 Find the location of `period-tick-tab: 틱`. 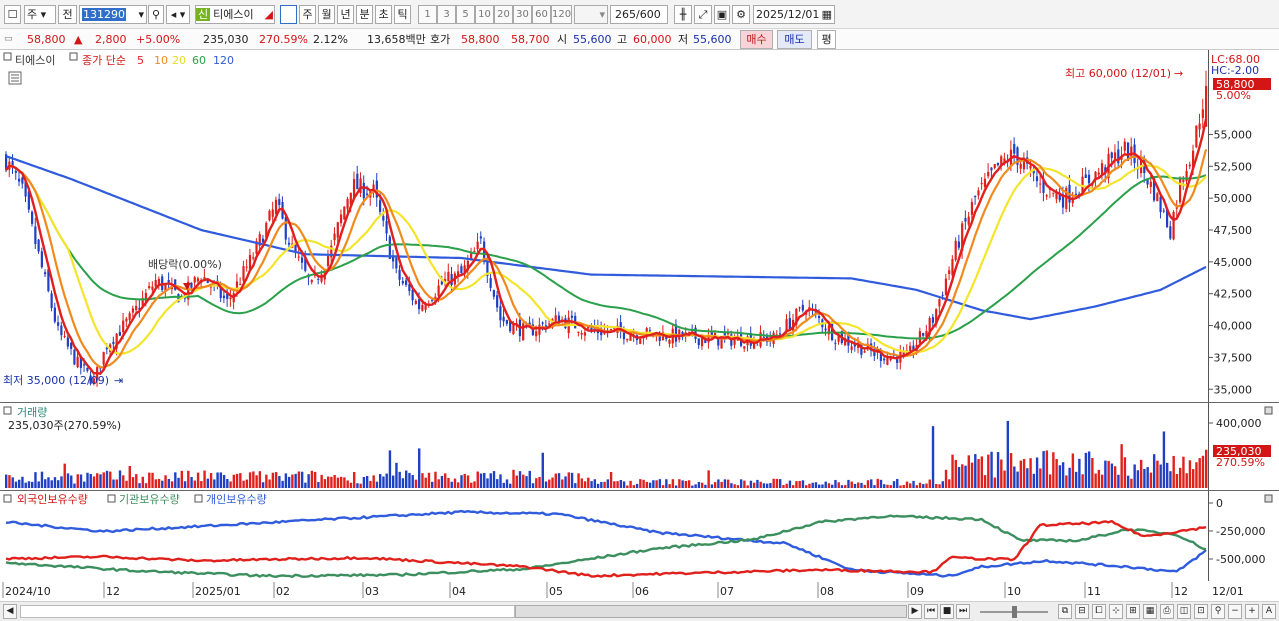

period-tick-tab: 틱 is located at coordinates (402, 14).